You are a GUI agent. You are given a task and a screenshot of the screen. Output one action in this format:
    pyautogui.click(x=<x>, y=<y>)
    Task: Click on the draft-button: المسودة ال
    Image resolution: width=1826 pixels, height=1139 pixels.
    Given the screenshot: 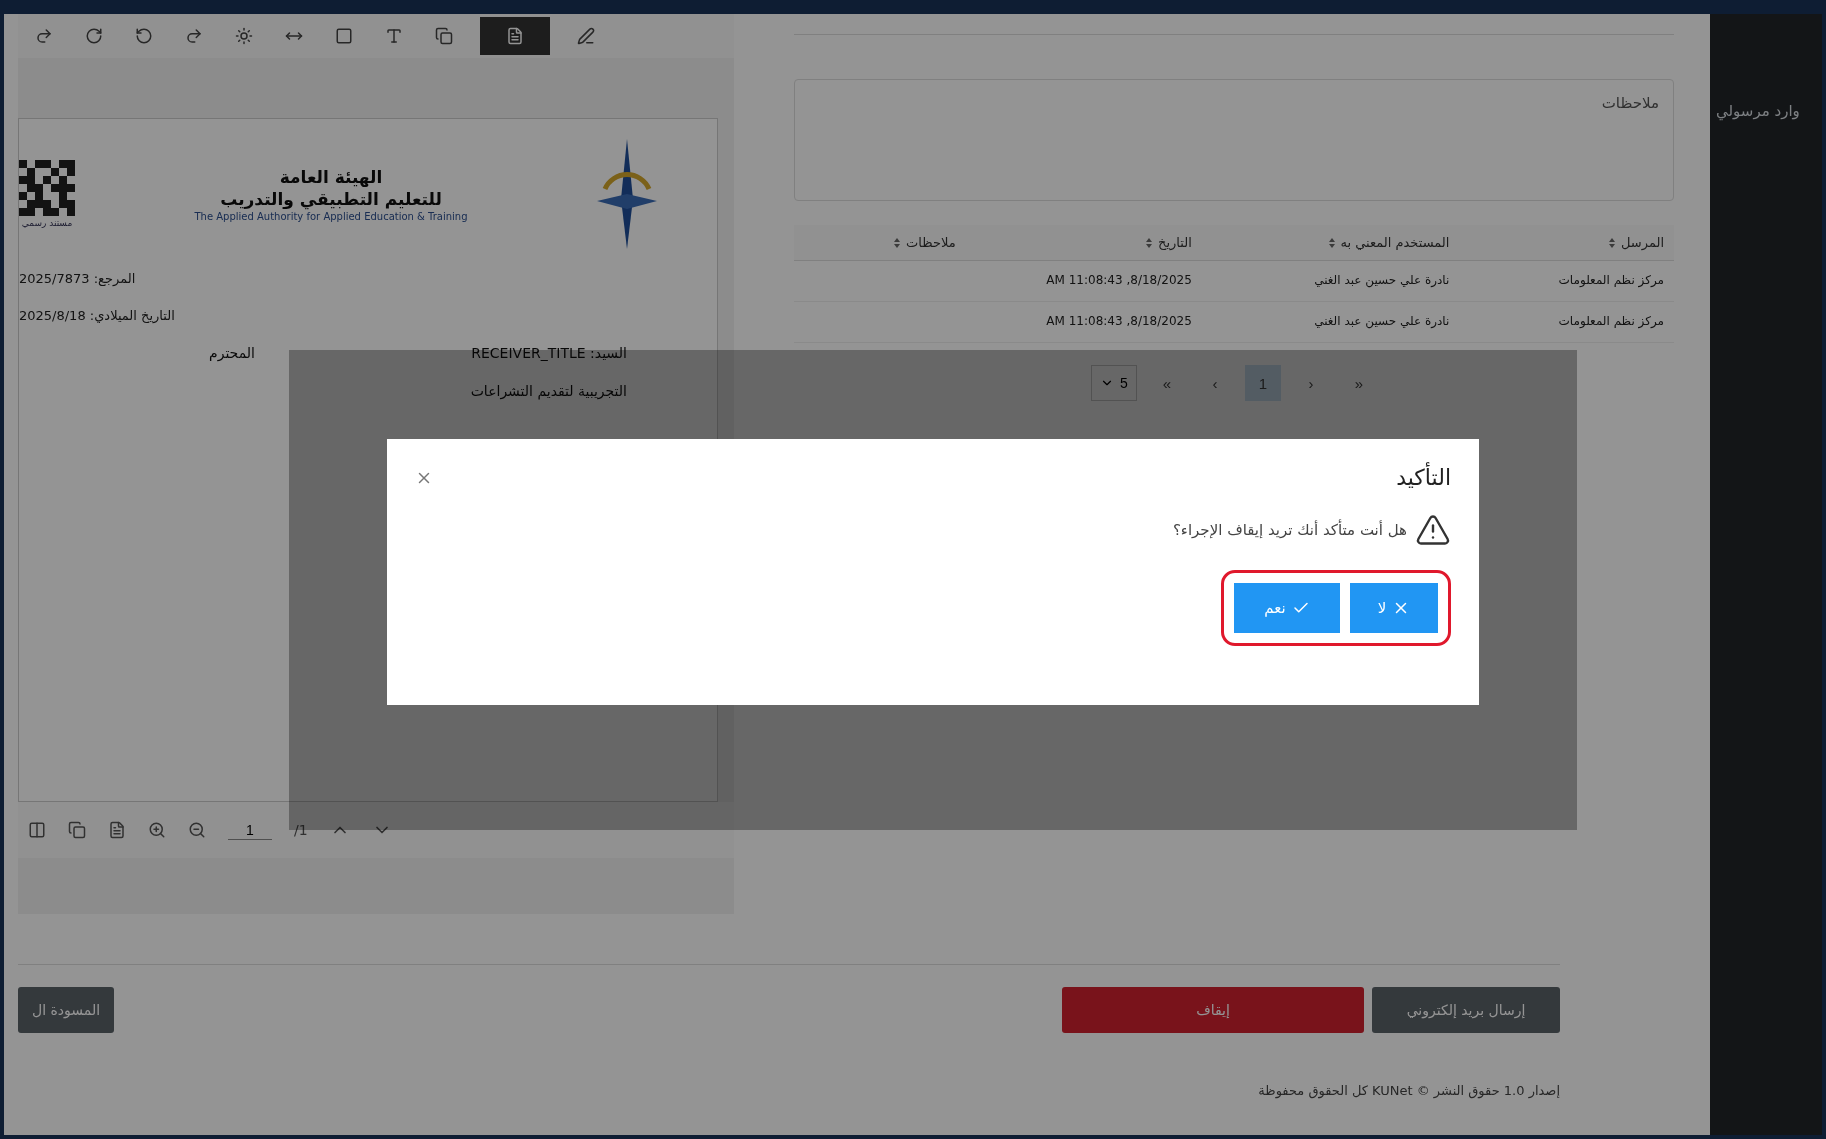 What is the action you would take?
    pyautogui.click(x=66, y=1010)
    